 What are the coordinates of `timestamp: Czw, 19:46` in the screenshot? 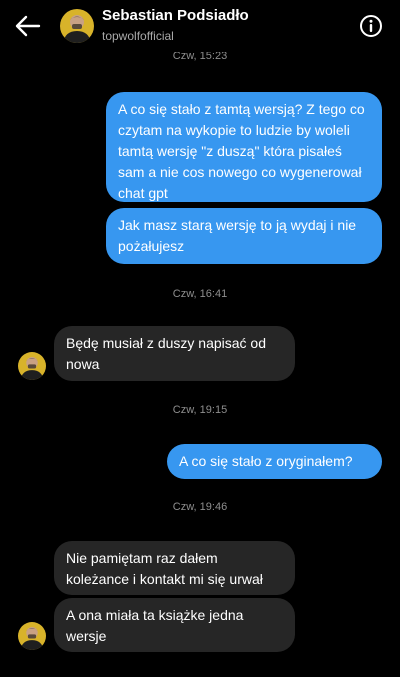 It's located at (200, 507).